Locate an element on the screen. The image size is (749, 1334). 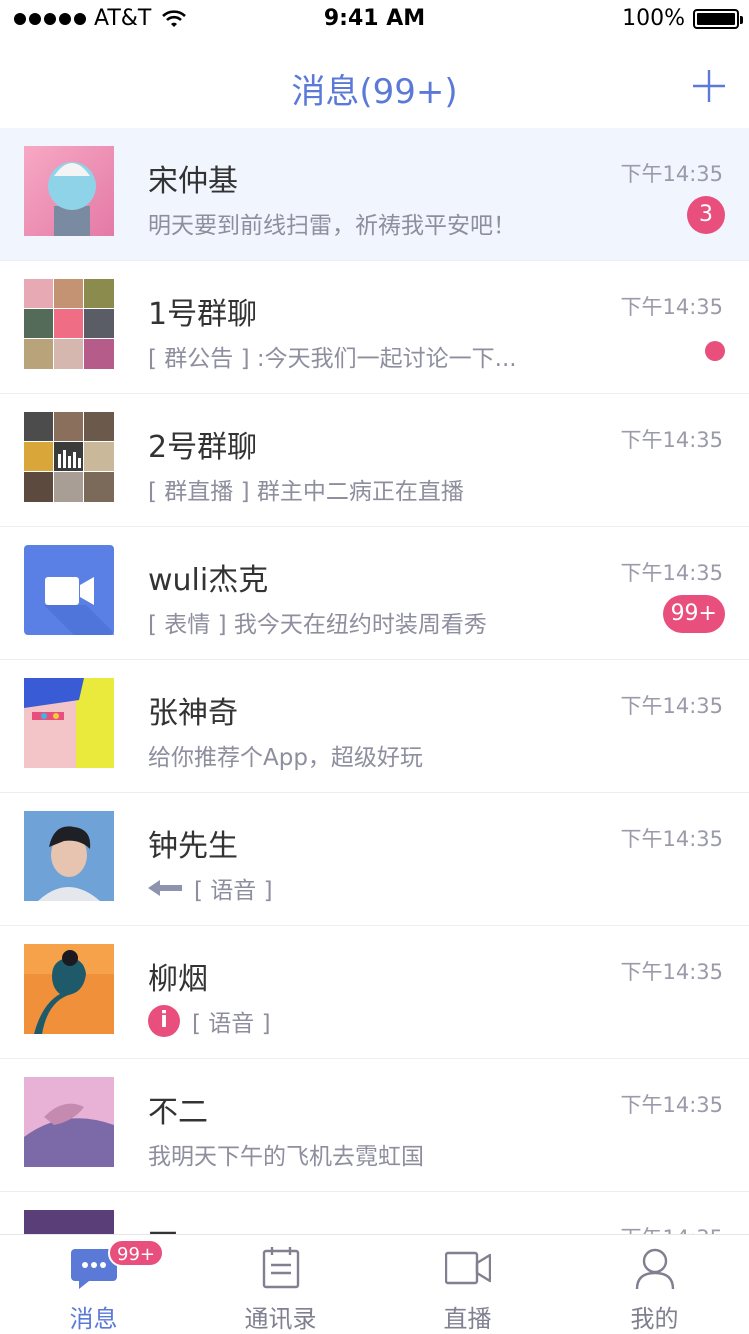
battery-area: 100% is located at coordinates (682, 18).